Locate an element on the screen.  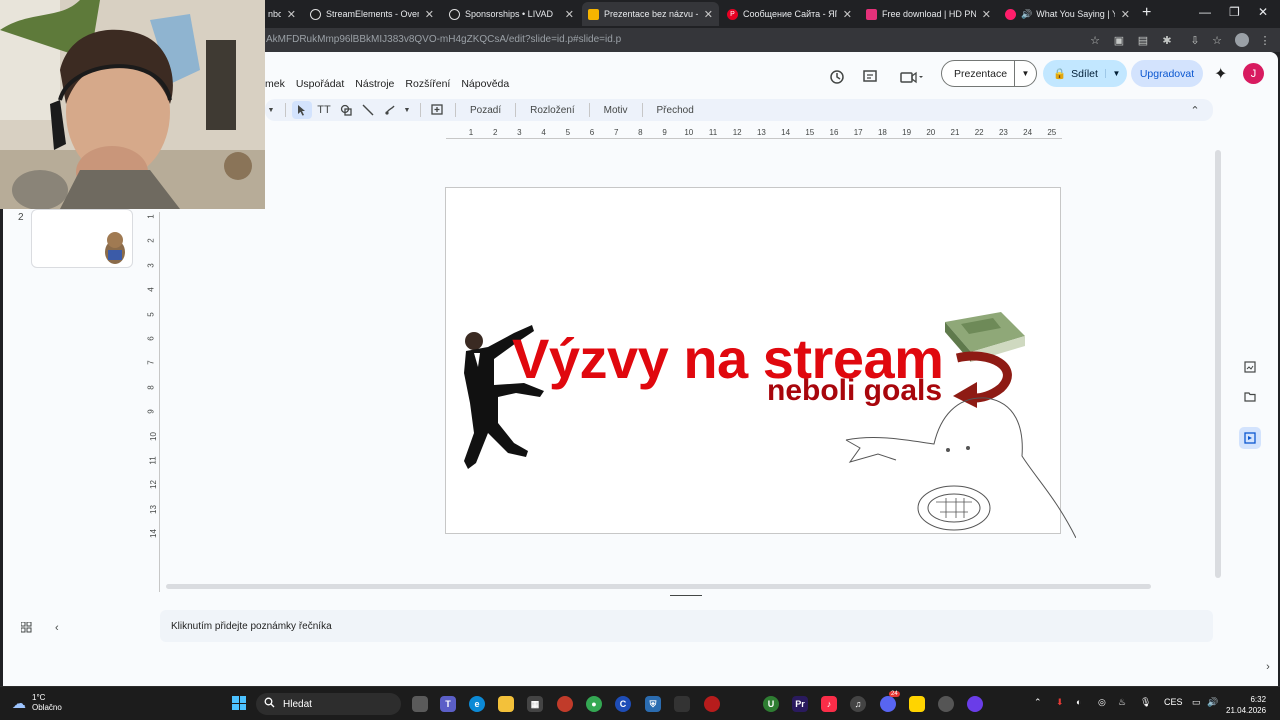
microphone-icon: 🎙 is located at coordinates (1145, 702).